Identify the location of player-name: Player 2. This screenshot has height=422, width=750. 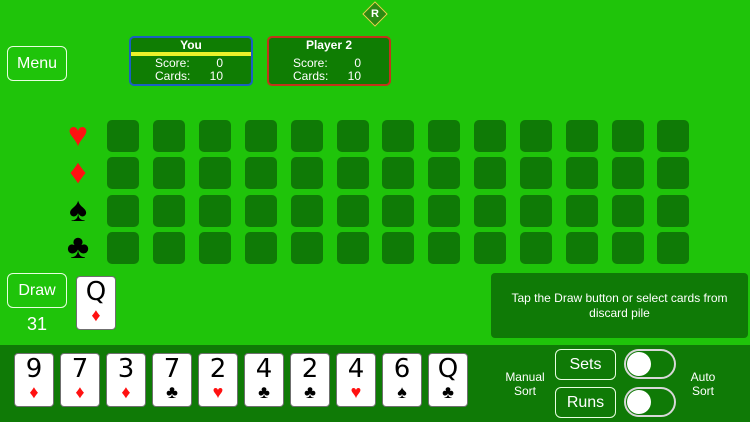
(329, 45).